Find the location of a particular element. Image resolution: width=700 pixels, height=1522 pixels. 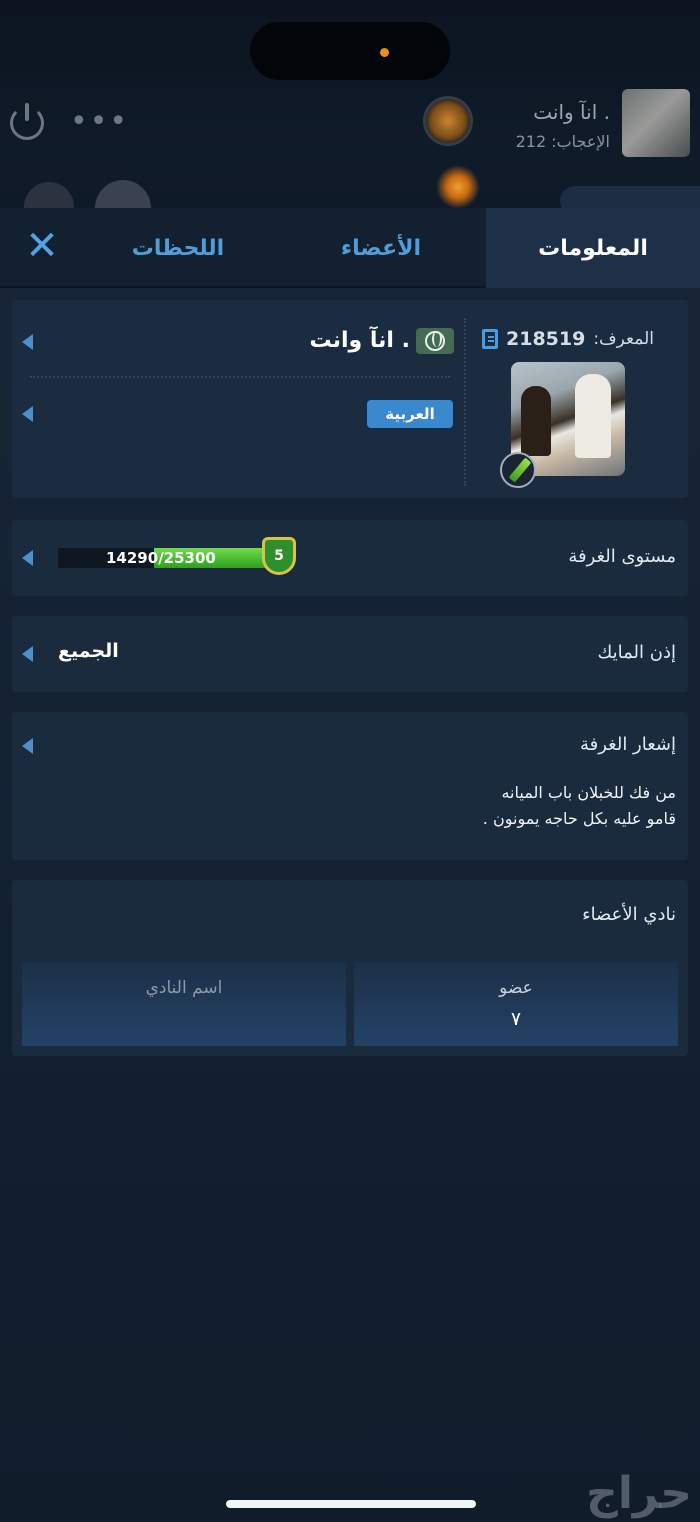

tab-bar: المعلومات الأعضاء اللحظات ✕ is located at coordinates (350, 248).